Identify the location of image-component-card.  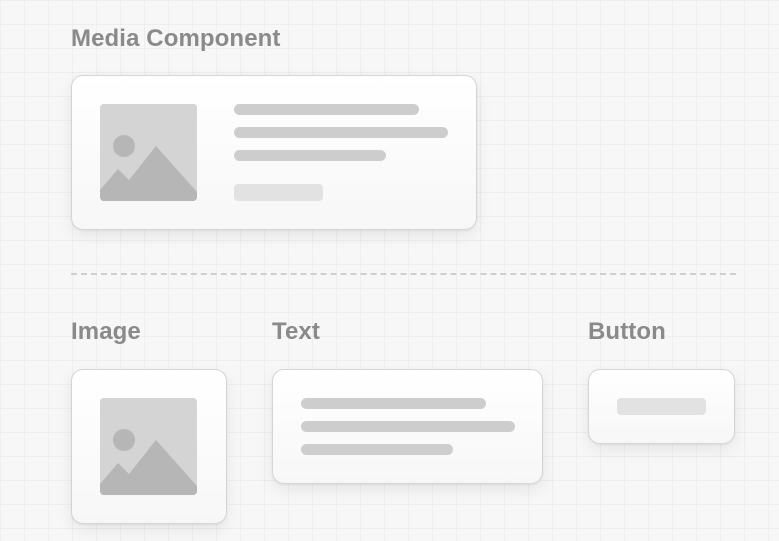
(149, 446).